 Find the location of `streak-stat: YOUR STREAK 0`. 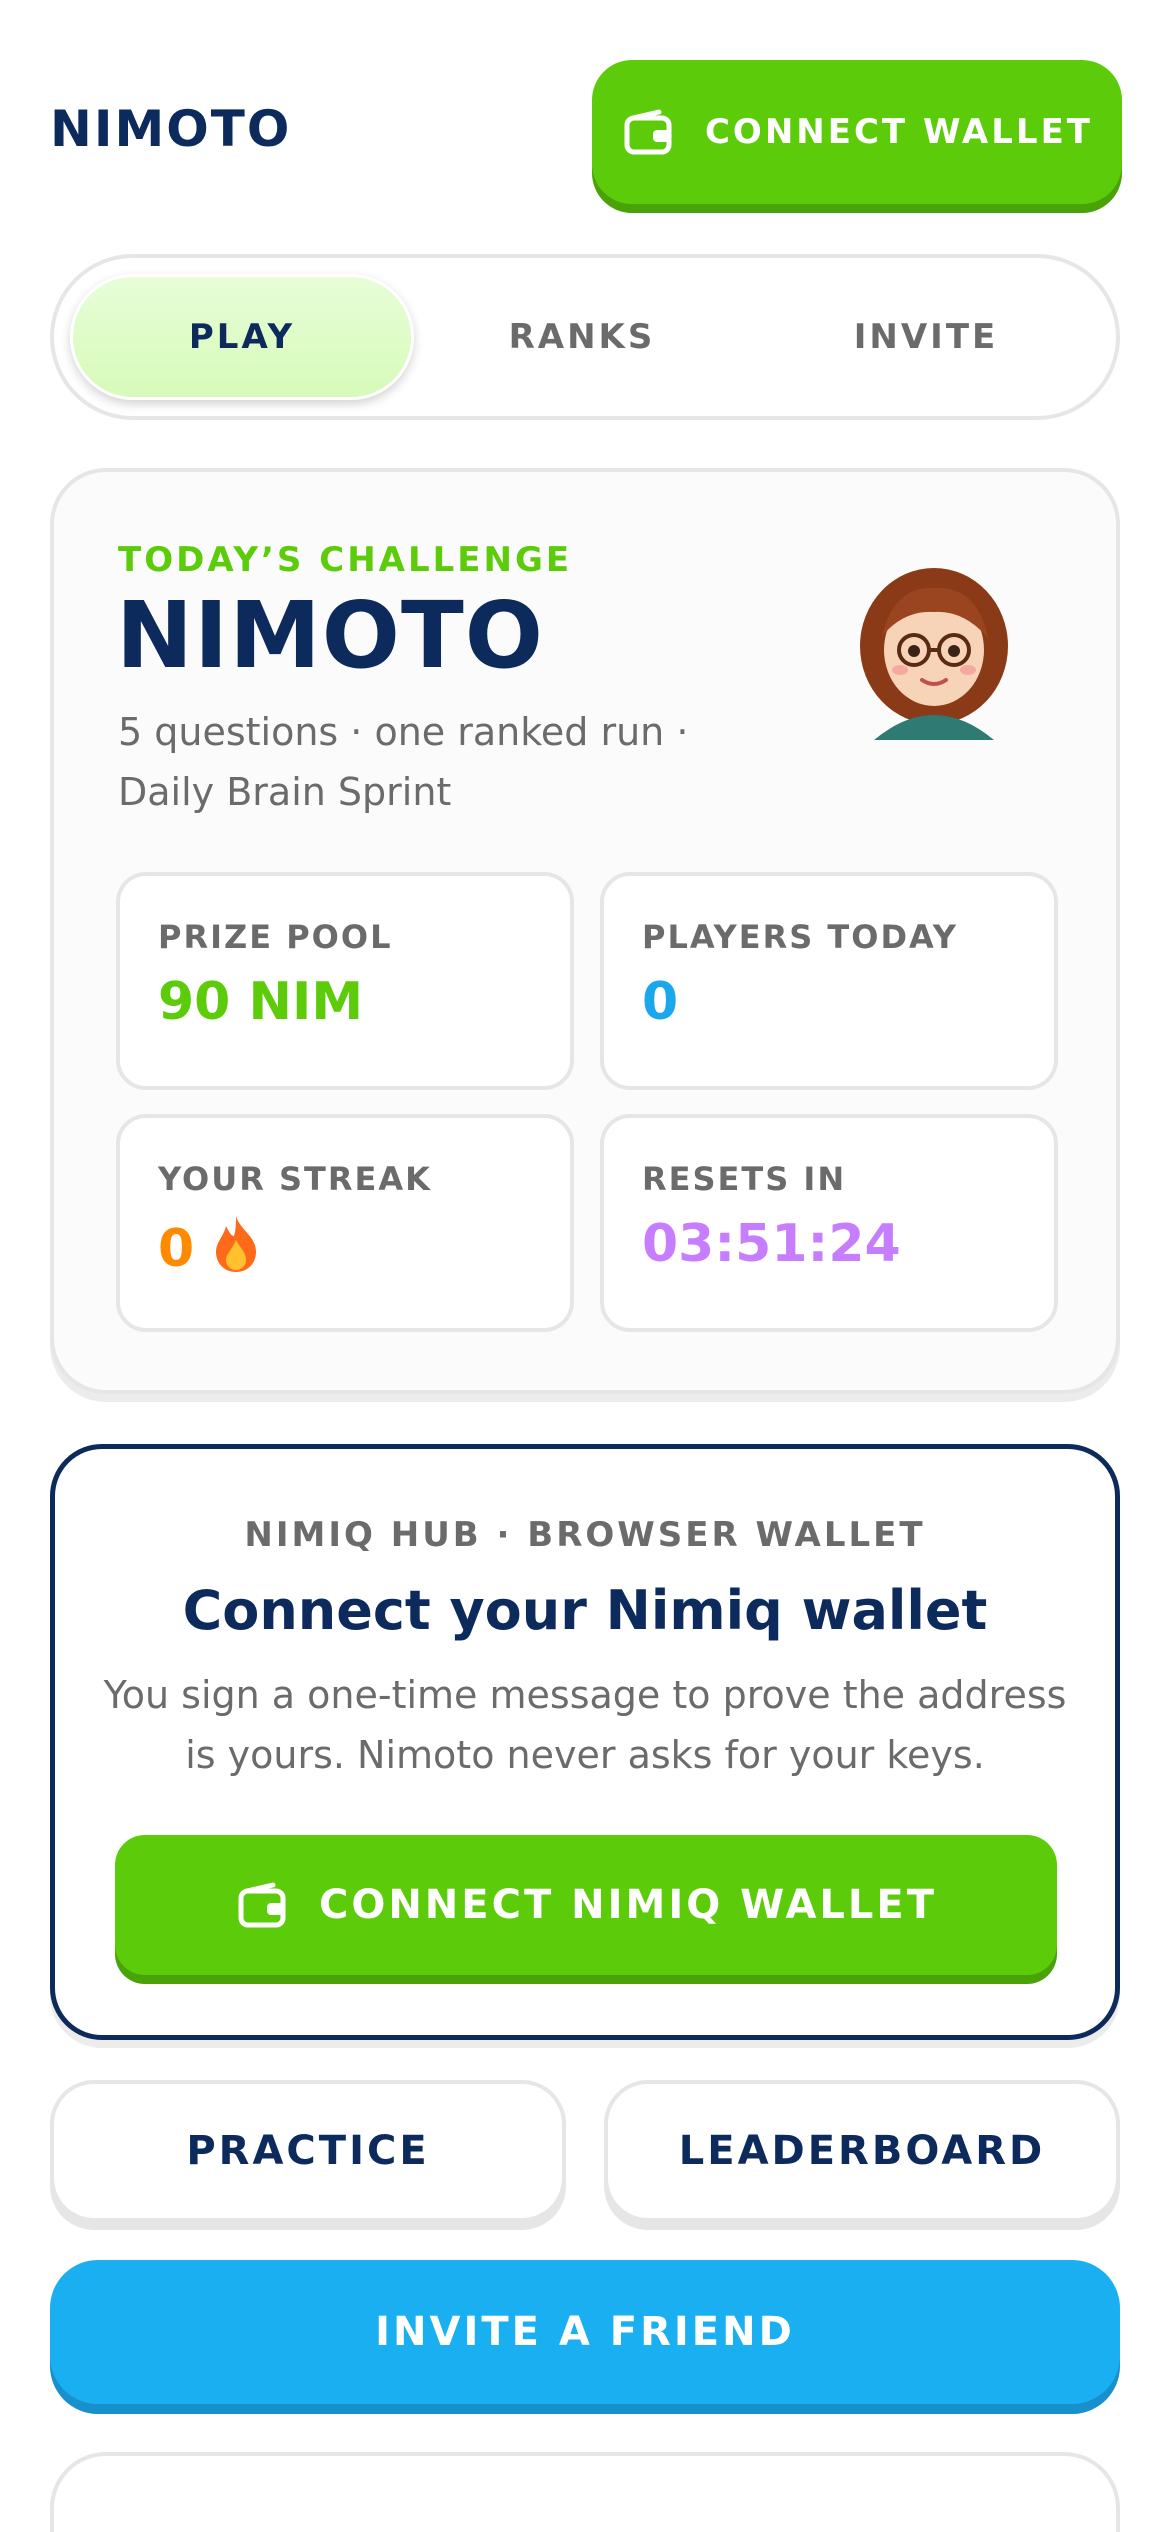

streak-stat: YOUR STREAK 0 is located at coordinates (345, 1223).